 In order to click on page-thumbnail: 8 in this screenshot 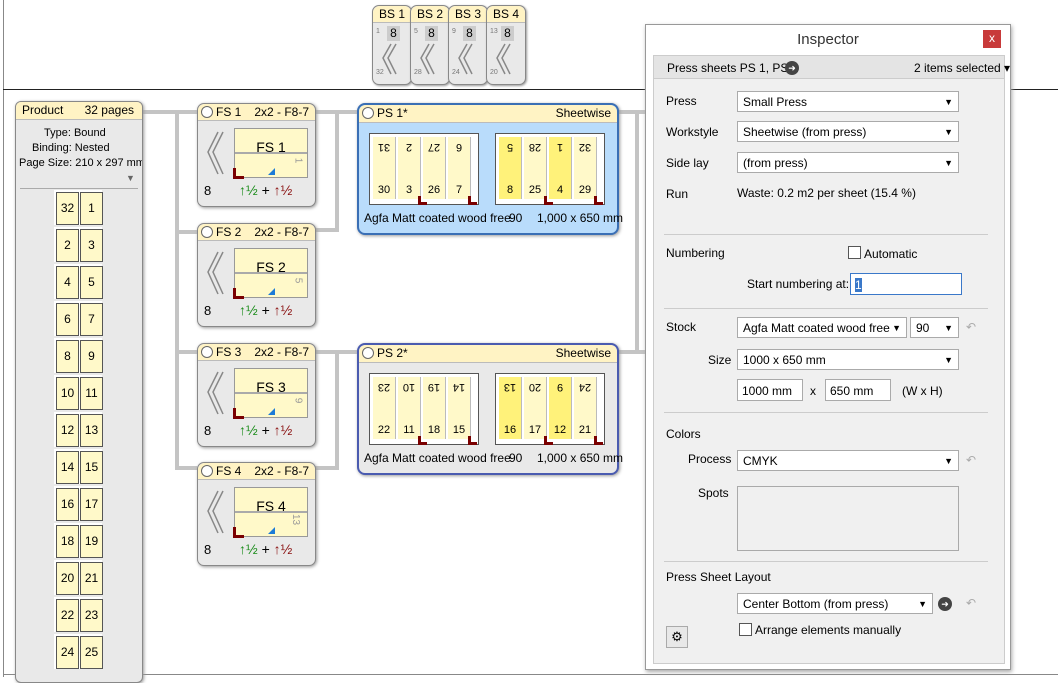, I will do `click(67, 356)`.